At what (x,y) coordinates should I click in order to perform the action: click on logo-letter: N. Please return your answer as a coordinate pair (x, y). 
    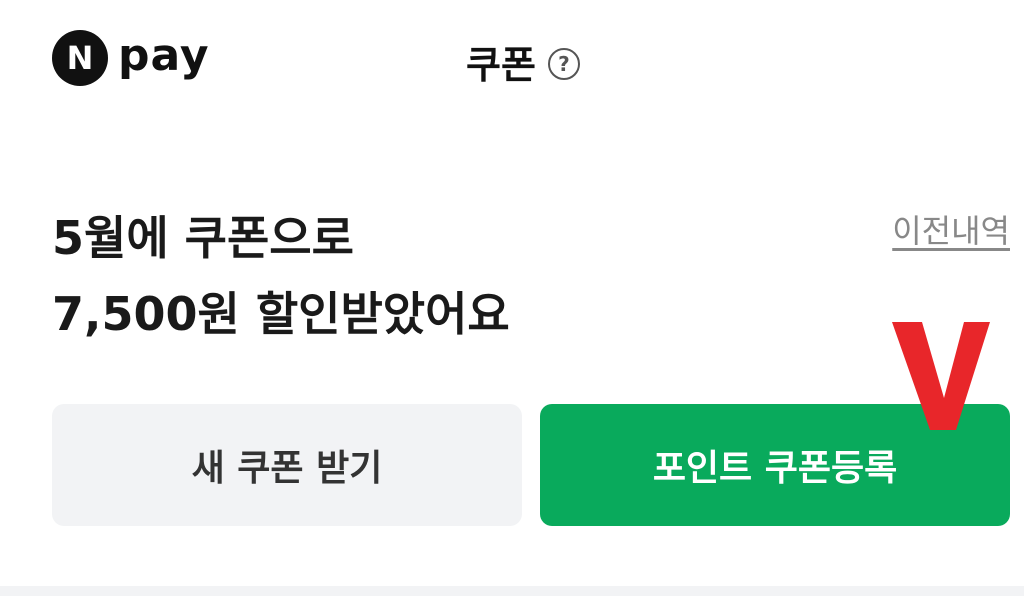
    Looking at the image, I should click on (80, 58).